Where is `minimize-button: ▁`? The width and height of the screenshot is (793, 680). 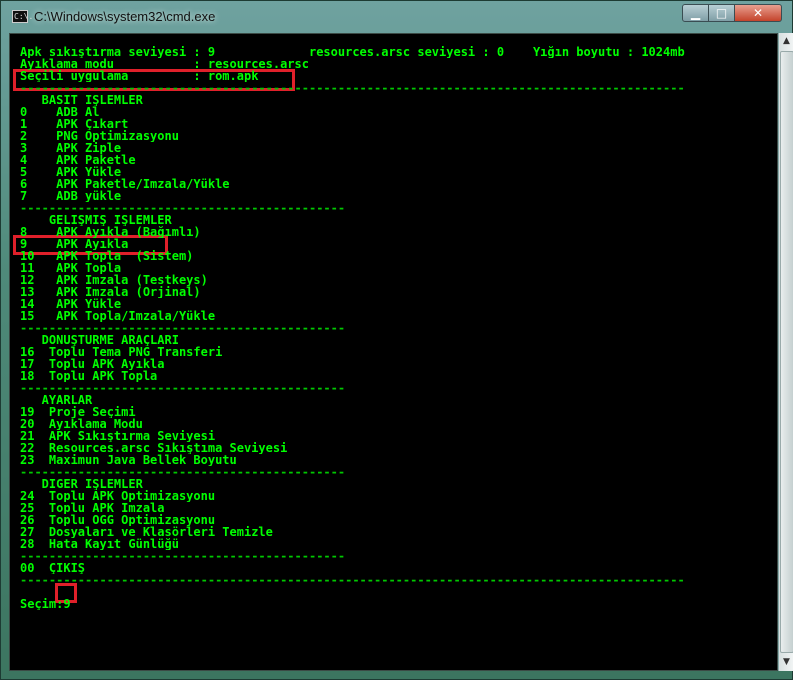
minimize-button: ▁ is located at coordinates (695, 13).